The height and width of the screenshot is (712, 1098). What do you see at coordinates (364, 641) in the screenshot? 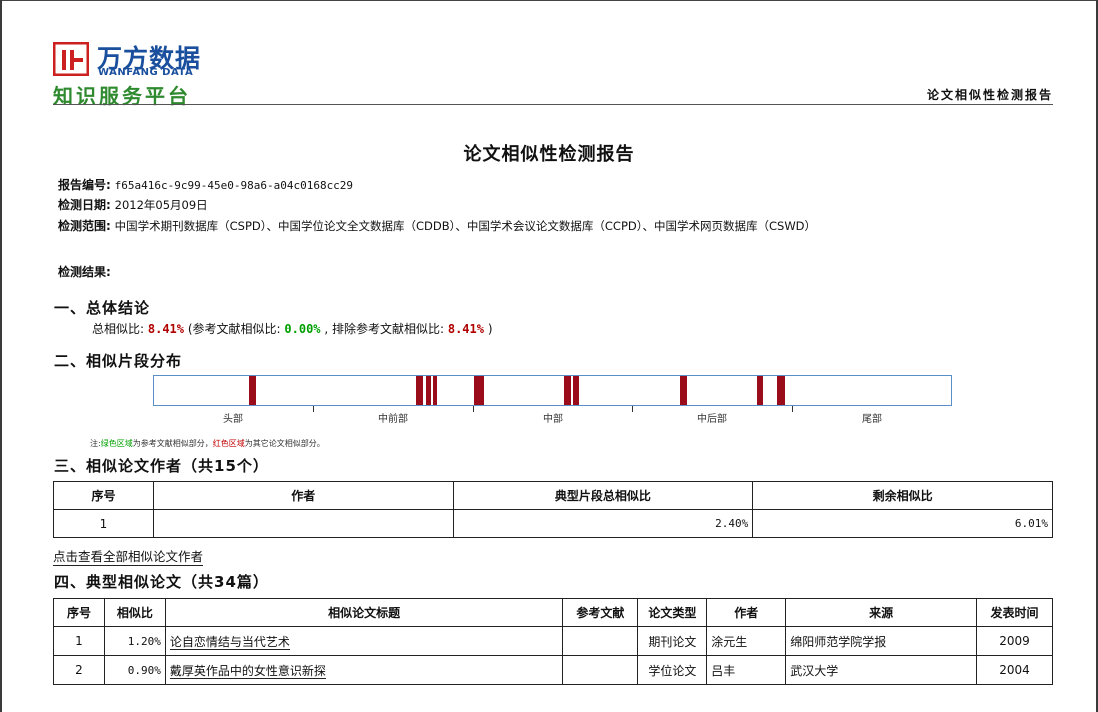
I see `paper-title-cell: 论自恋情结与当代艺术` at bounding box center [364, 641].